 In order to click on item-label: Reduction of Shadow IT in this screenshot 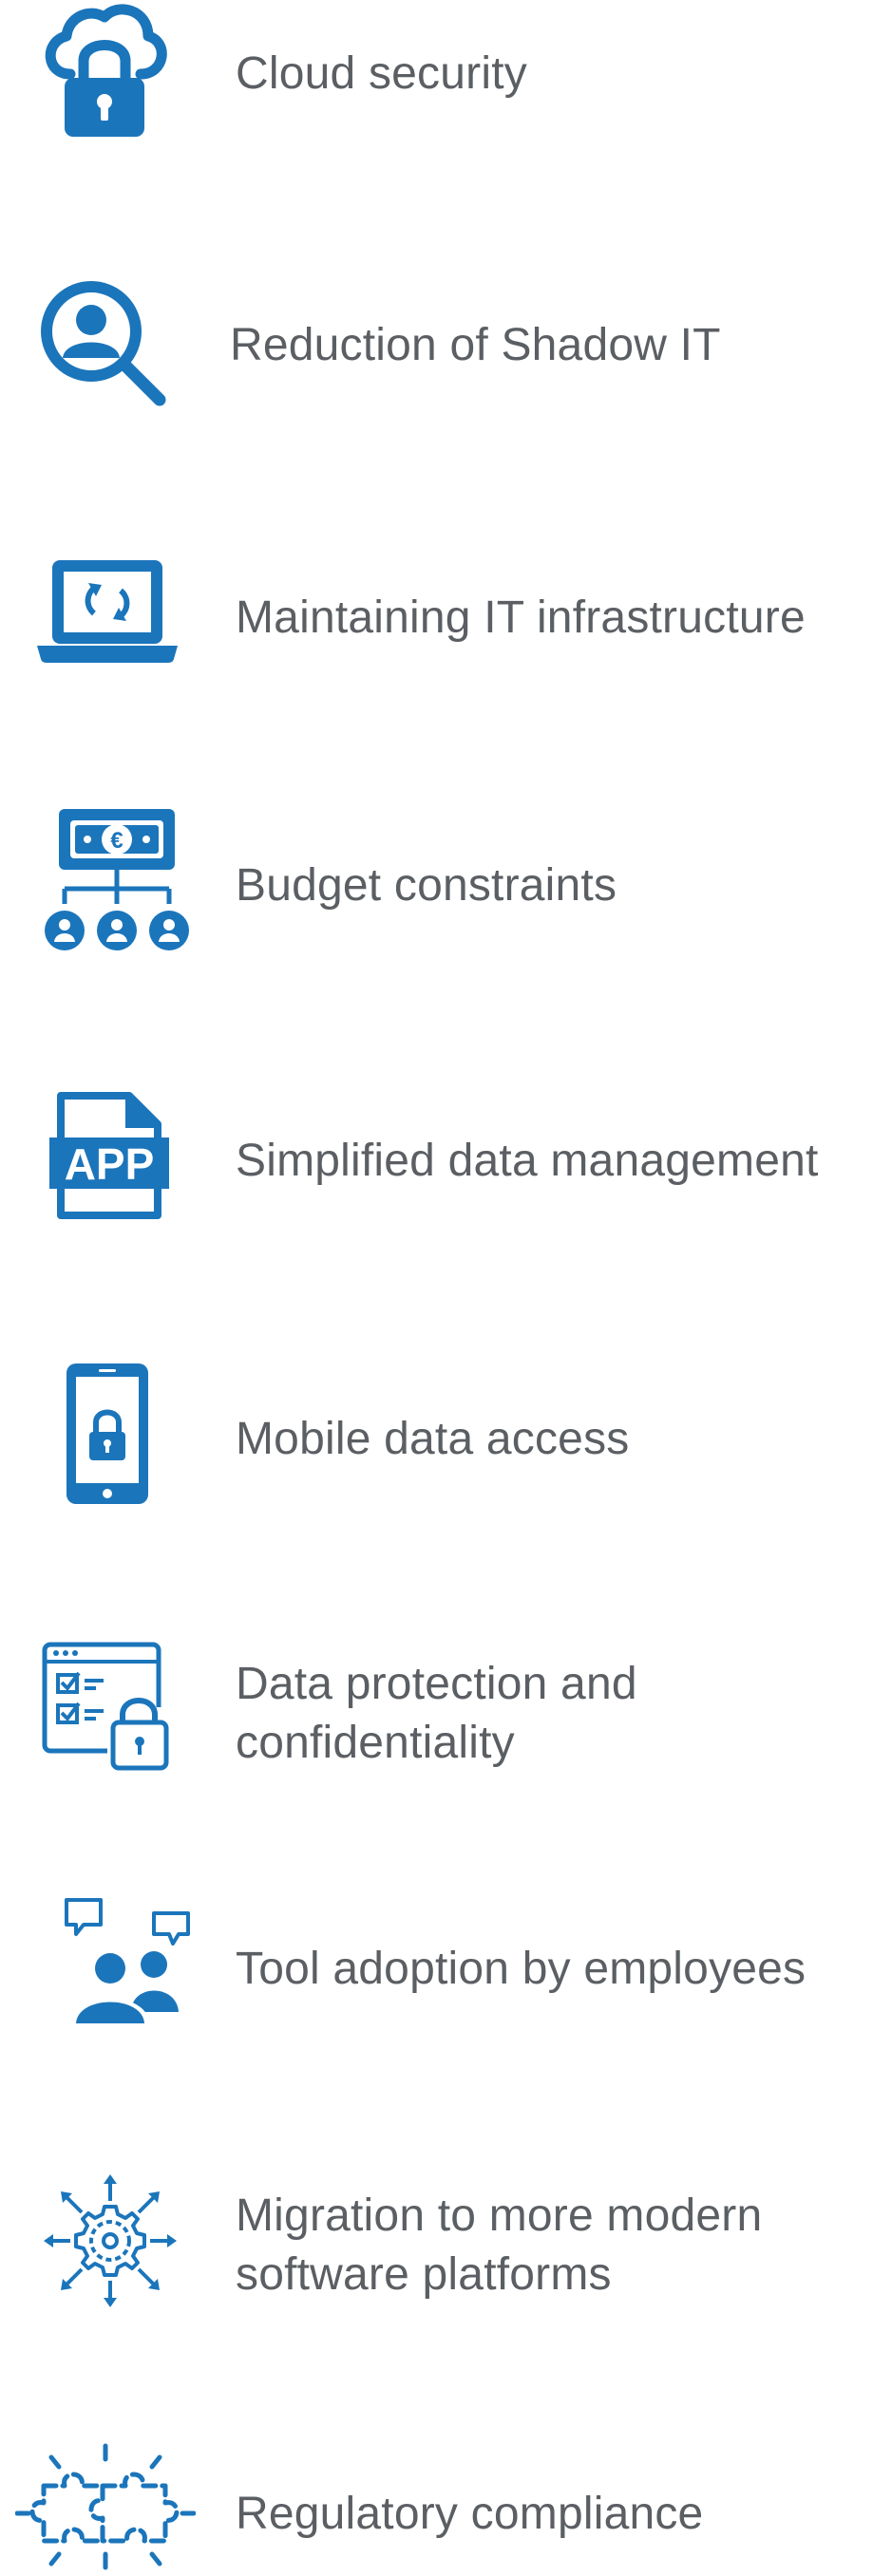, I will do `click(476, 345)`.